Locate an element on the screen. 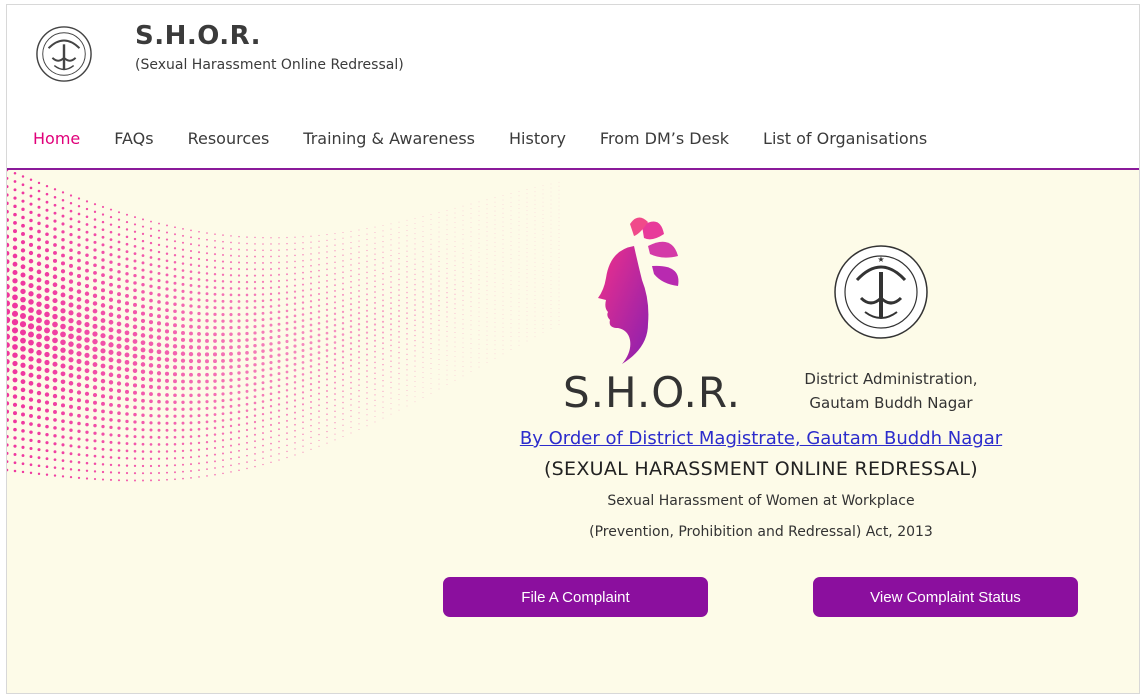 The image size is (1140, 695). view-complaint-status-button: View Complaint Status is located at coordinates (945, 597).